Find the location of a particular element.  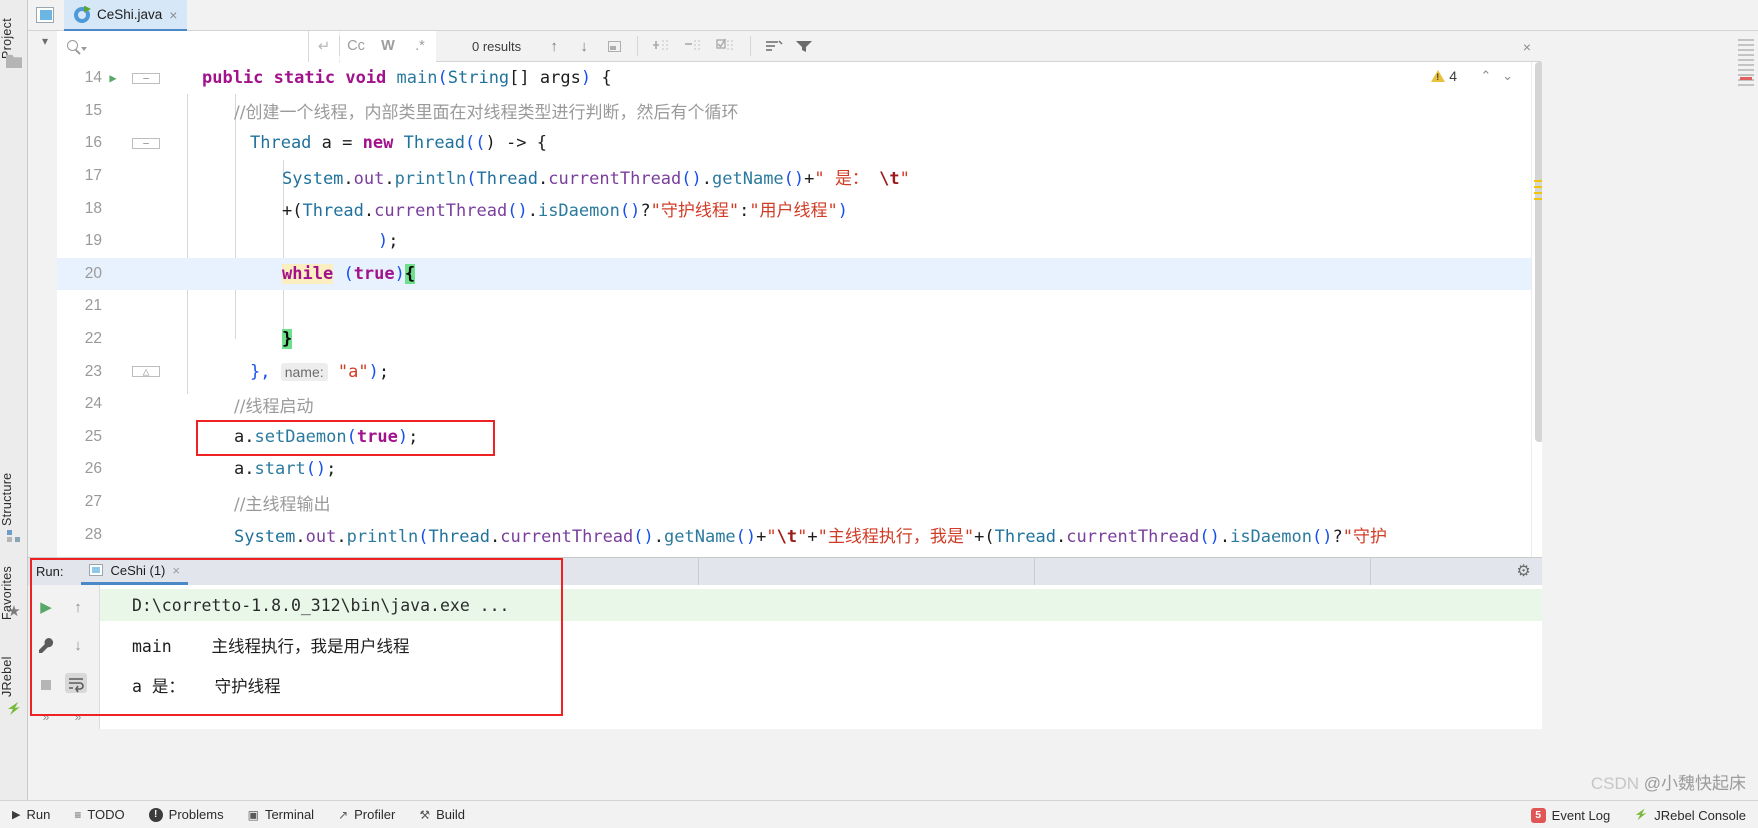

find-previous-button: ↑ is located at coordinates (554, 46).